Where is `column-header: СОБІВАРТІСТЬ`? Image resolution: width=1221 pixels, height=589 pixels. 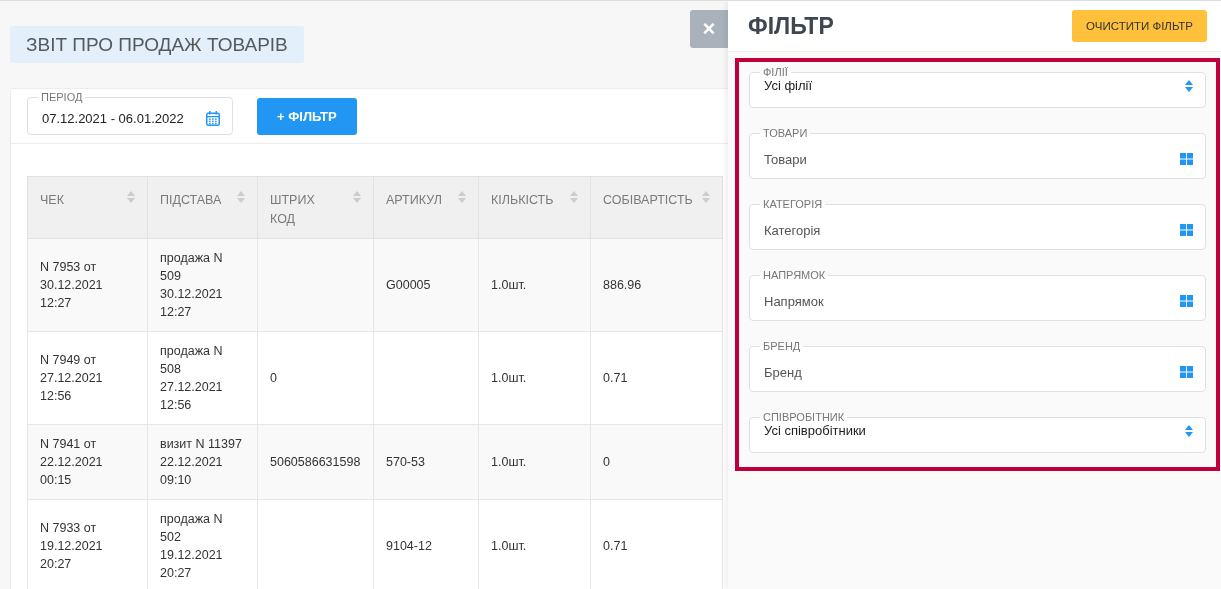 column-header: СОБІВАРТІСТЬ is located at coordinates (656, 207).